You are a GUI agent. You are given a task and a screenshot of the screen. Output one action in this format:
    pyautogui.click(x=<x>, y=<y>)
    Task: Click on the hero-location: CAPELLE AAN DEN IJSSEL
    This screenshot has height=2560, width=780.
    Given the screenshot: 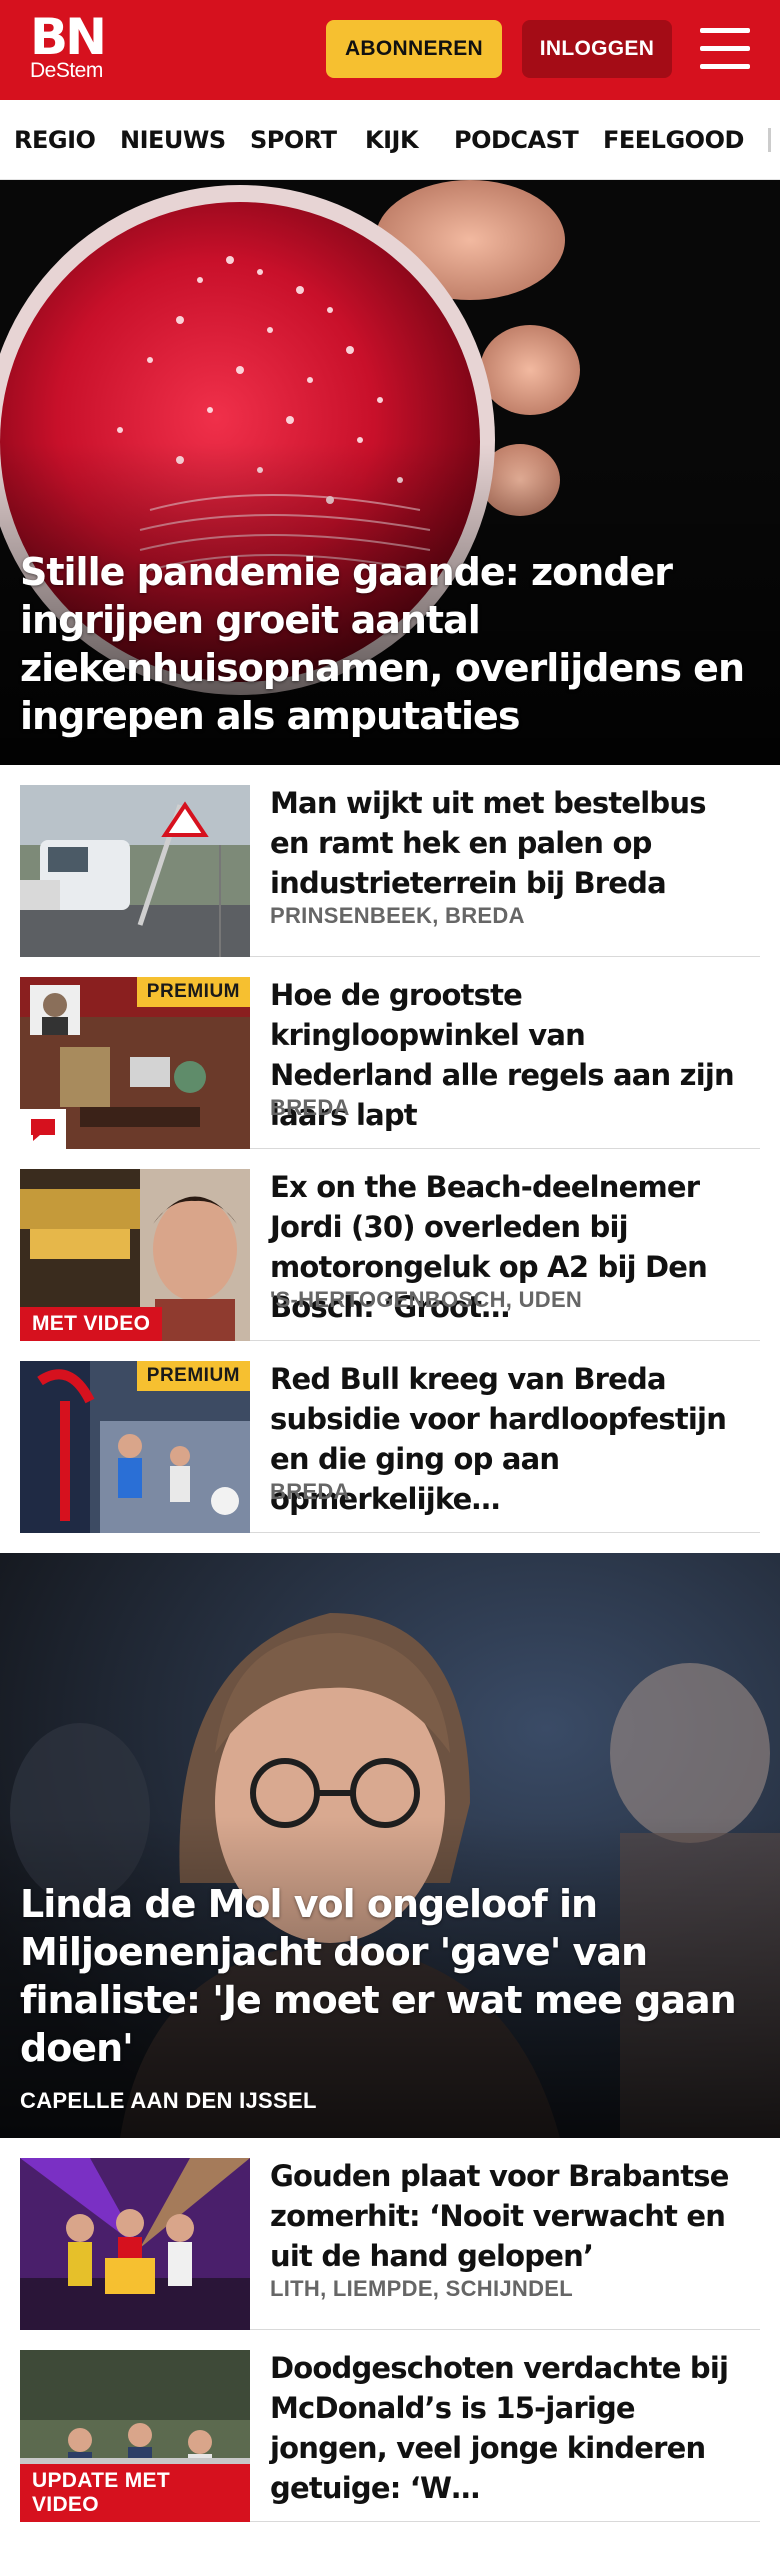 What is the action you would take?
    pyautogui.click(x=168, y=2100)
    